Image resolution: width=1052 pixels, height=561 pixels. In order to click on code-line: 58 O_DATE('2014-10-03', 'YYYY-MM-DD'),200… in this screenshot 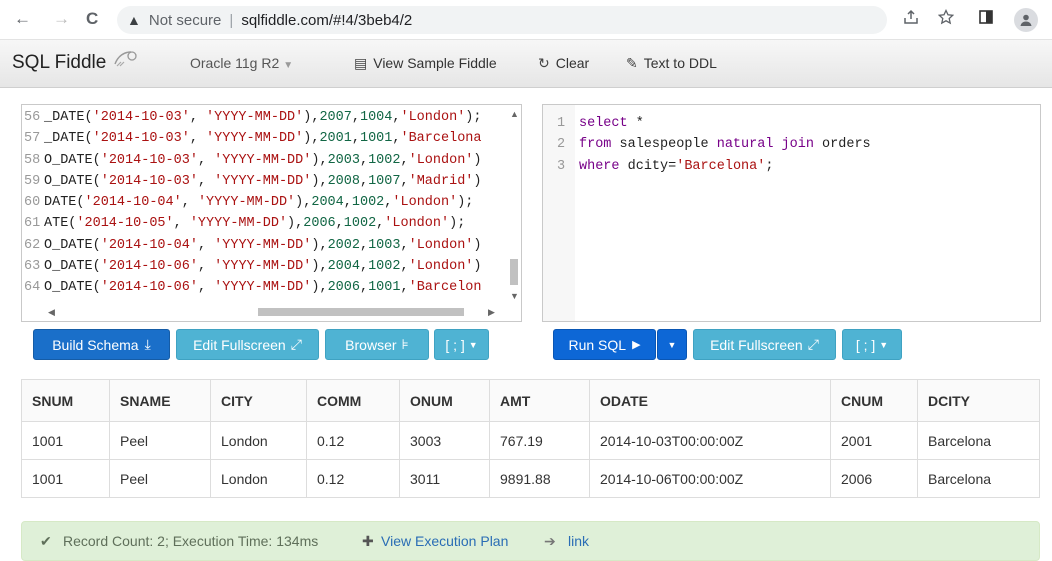, I will do `click(253, 160)`.